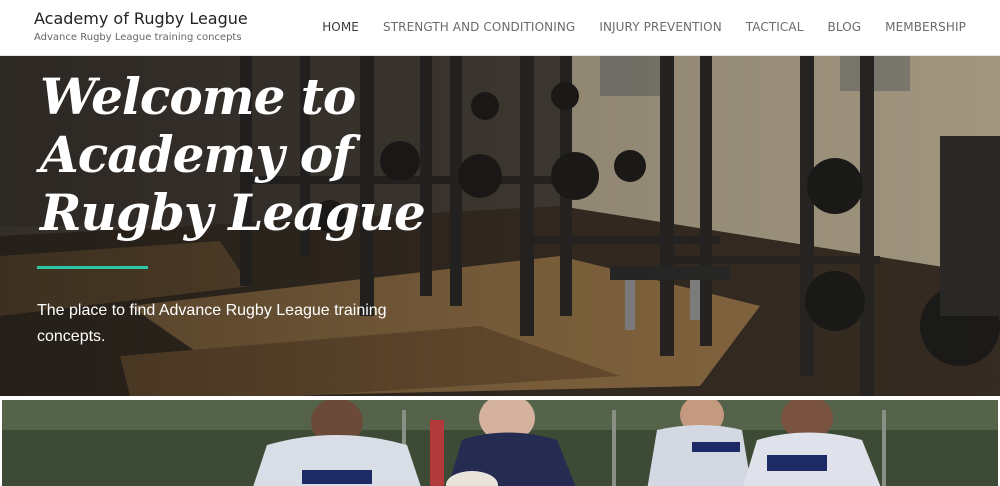  What do you see at coordinates (925, 27) in the screenshot?
I see `nav-membership: MEMBERSHIP` at bounding box center [925, 27].